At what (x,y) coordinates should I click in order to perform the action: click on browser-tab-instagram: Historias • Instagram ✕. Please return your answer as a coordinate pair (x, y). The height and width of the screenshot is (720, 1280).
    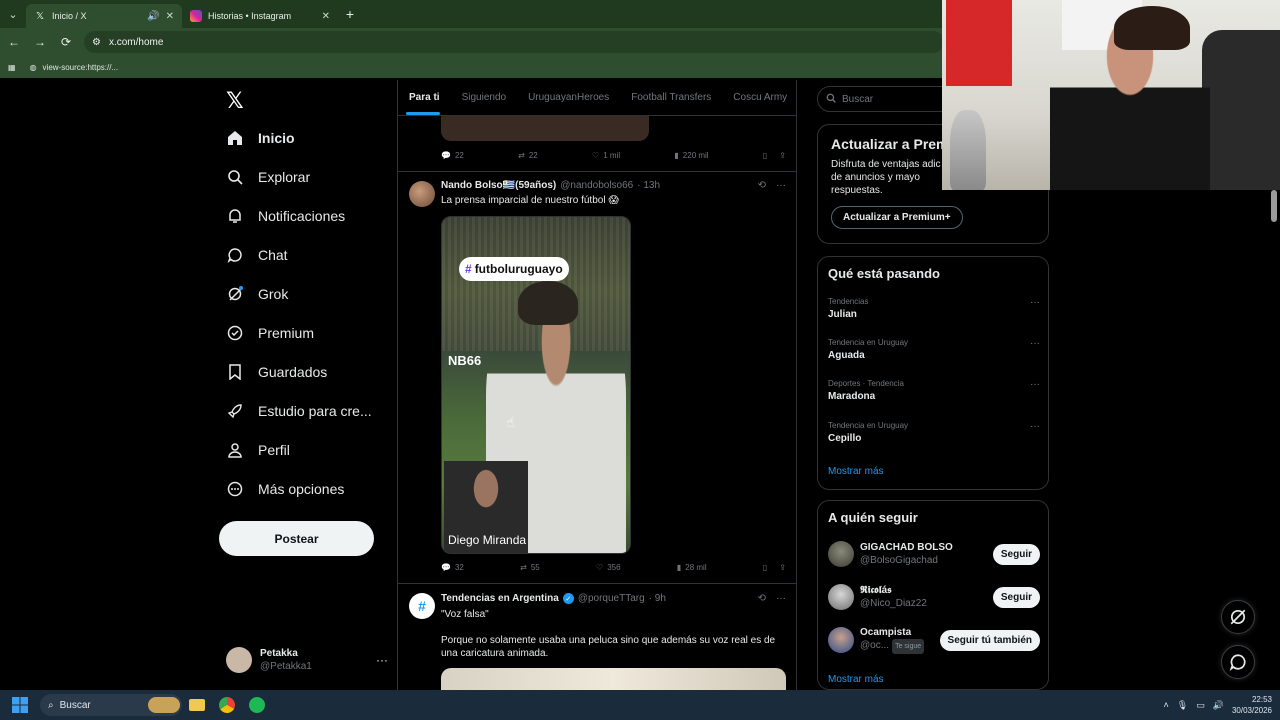
    Looking at the image, I should click on (260, 16).